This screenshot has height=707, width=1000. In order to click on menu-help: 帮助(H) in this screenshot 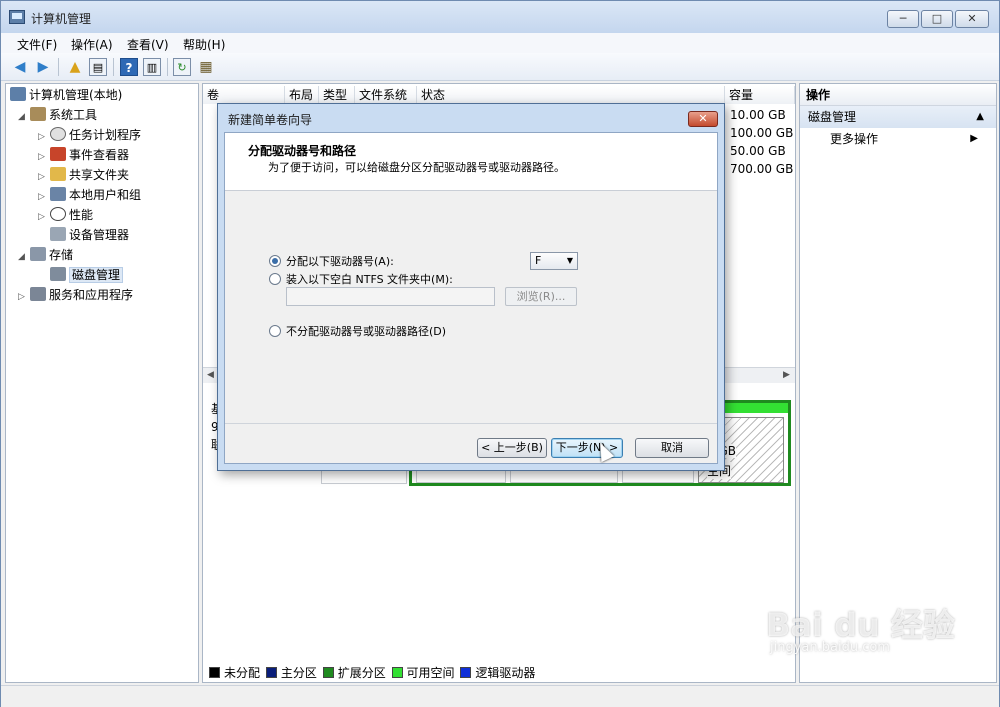, I will do `click(204, 44)`.